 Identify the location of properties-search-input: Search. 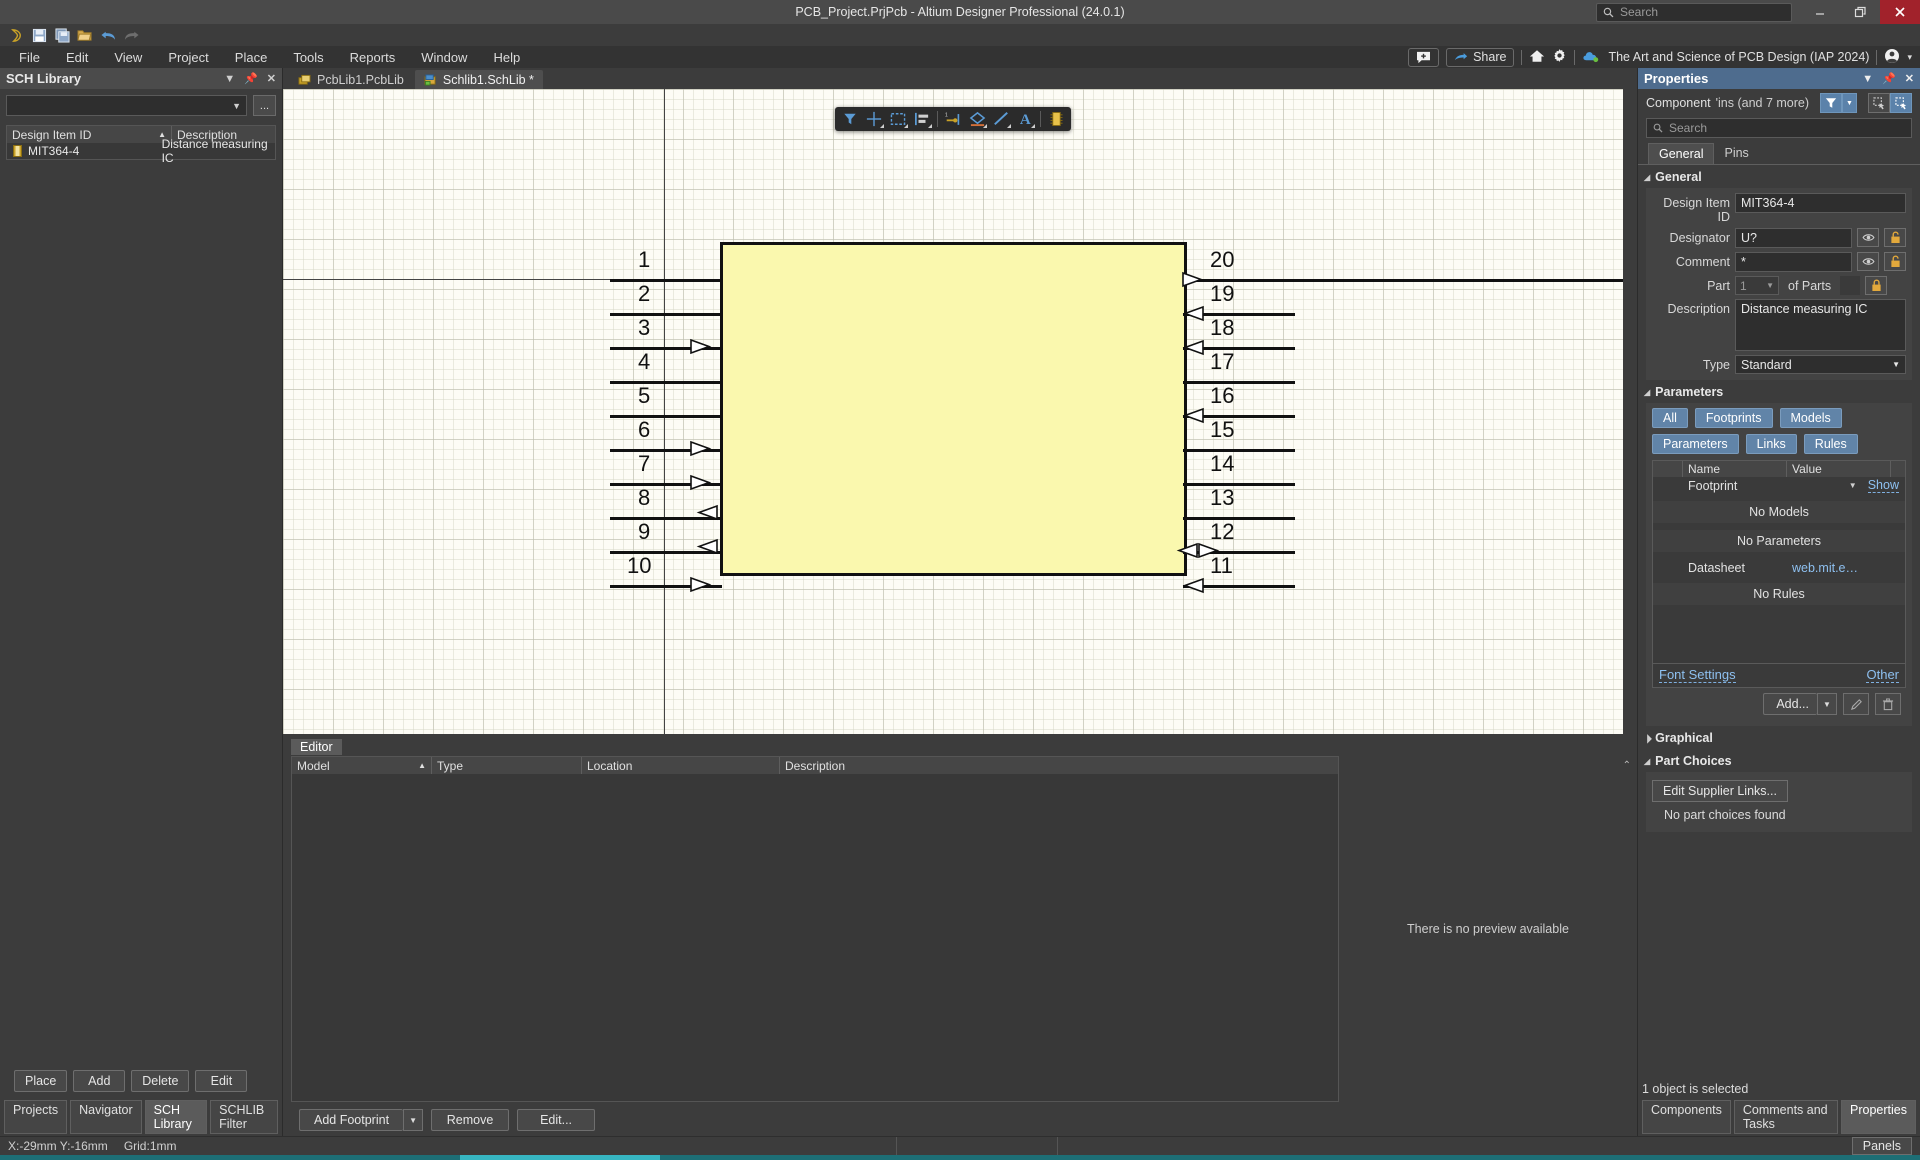
(1779, 128).